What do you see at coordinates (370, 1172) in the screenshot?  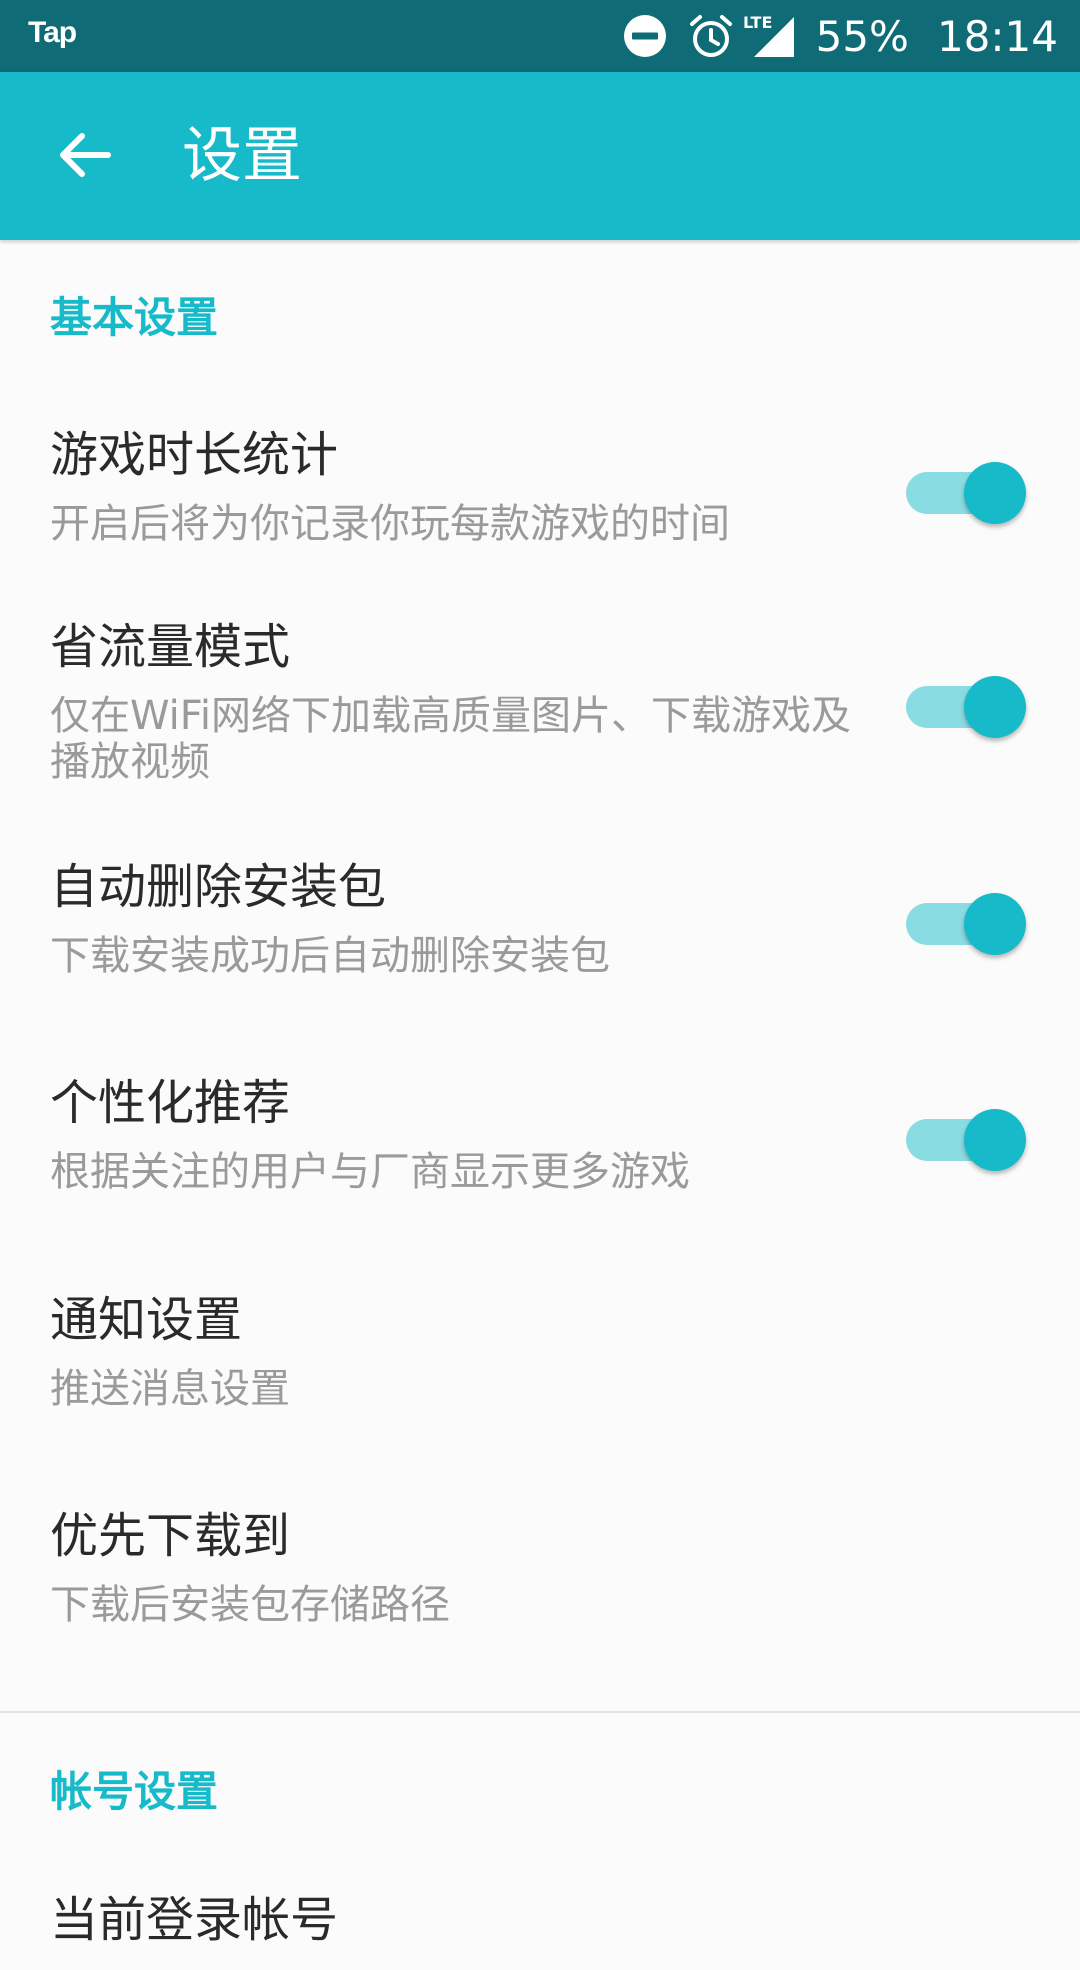 I see `setting-subtitle: 根据关注的用户与厂商显示更多游戏` at bounding box center [370, 1172].